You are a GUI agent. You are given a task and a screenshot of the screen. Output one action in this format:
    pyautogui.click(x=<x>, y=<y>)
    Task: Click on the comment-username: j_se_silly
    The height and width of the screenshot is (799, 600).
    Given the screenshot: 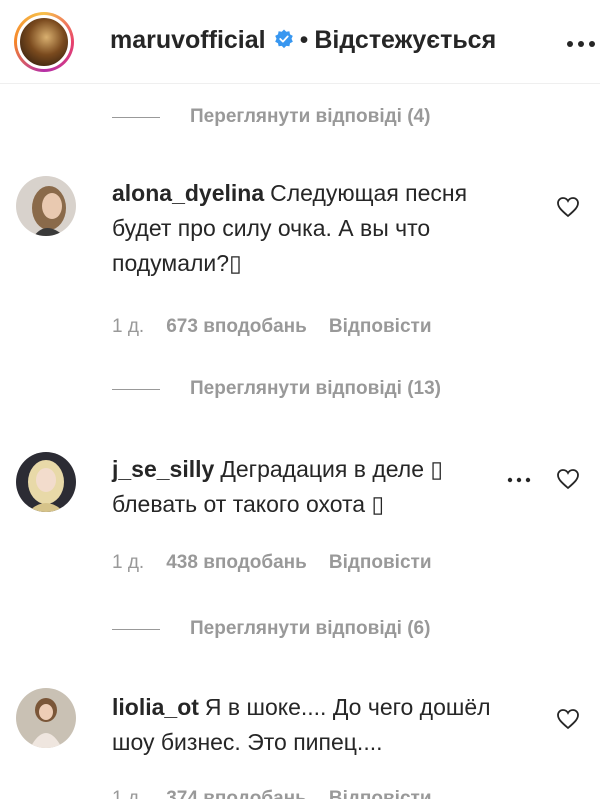 What is the action you would take?
    pyautogui.click(x=163, y=469)
    